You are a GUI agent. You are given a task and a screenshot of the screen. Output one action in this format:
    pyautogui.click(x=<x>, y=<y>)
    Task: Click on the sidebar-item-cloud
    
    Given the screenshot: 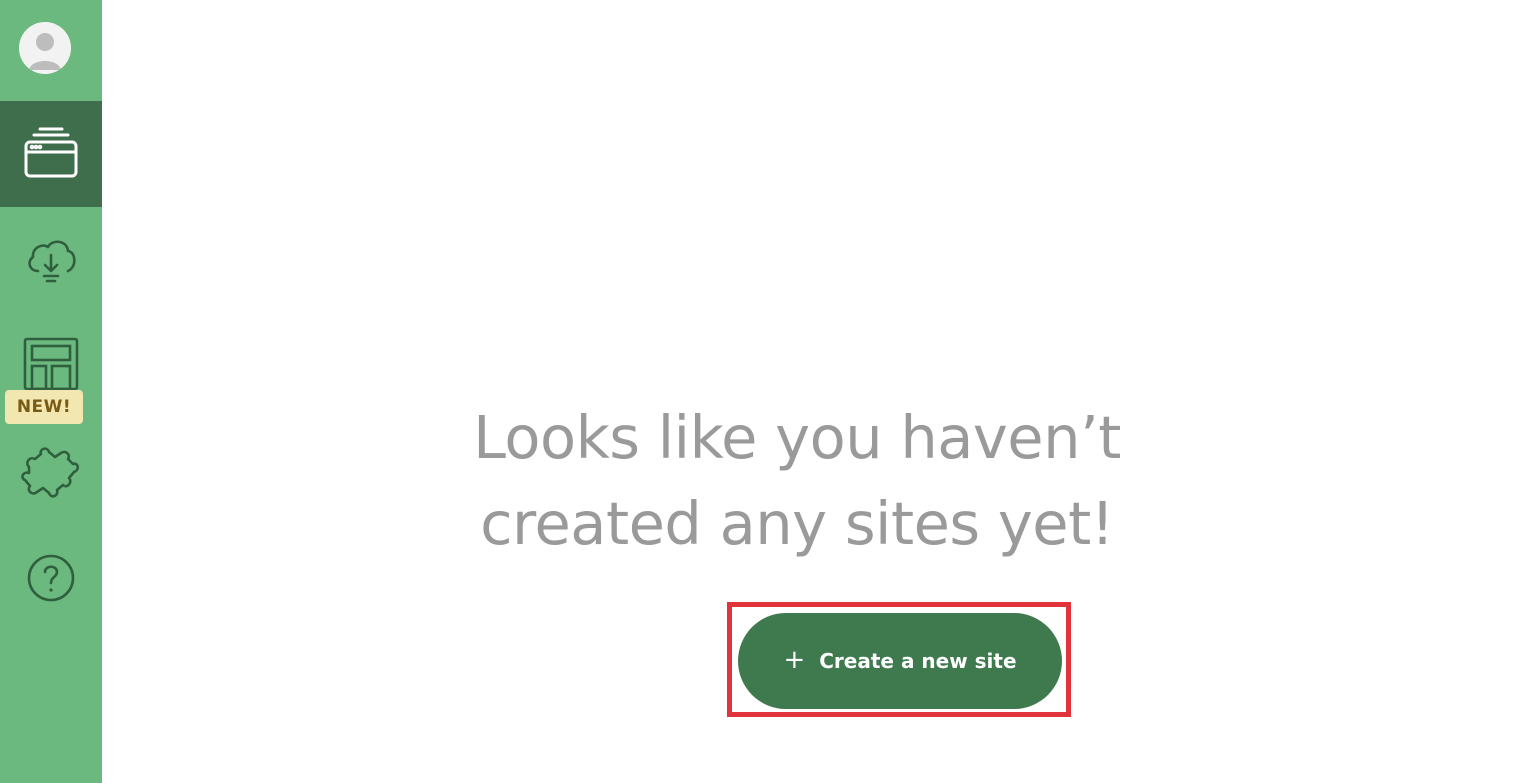 What is the action you would take?
    pyautogui.click(x=51, y=260)
    